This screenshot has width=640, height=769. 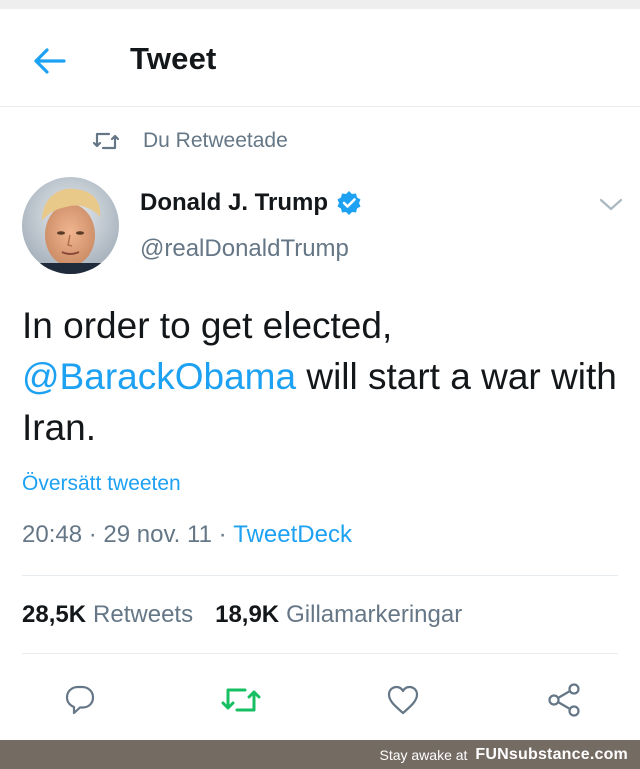 What do you see at coordinates (320, 58) in the screenshot?
I see `app-header: Tweet` at bounding box center [320, 58].